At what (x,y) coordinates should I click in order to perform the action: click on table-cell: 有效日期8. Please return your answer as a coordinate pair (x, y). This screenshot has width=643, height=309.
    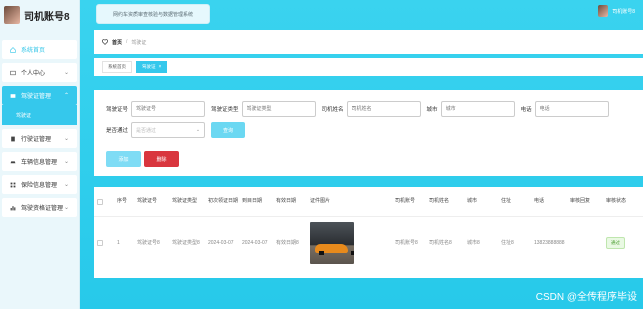
    Looking at the image, I should click on (287, 242).